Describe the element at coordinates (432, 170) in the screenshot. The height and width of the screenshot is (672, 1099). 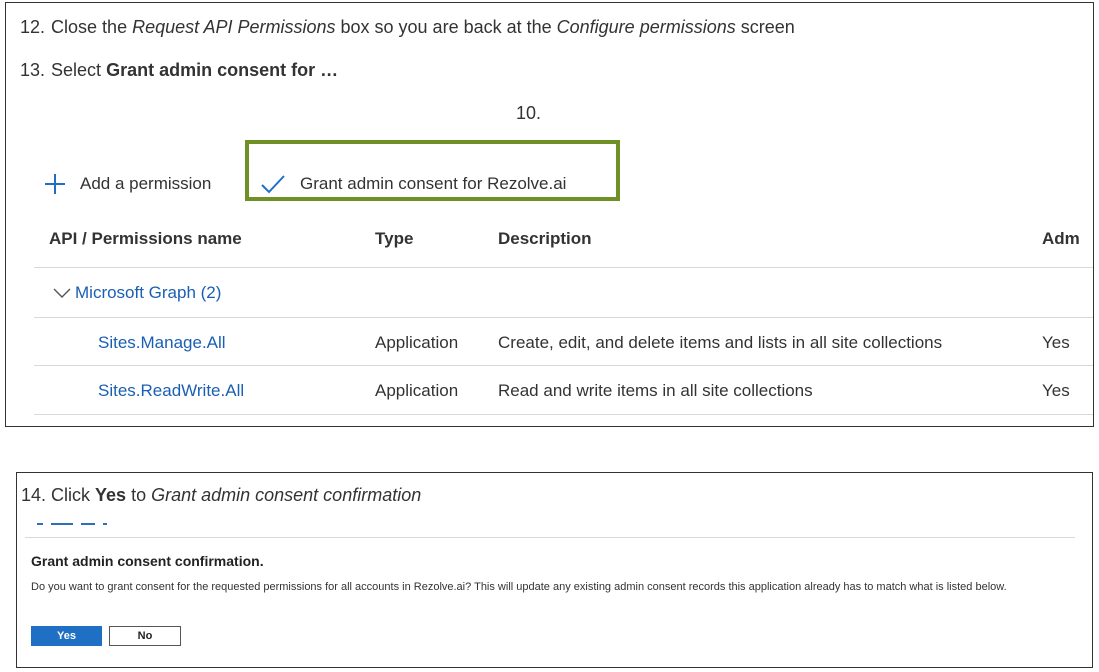
I see `highlight-box` at that location.